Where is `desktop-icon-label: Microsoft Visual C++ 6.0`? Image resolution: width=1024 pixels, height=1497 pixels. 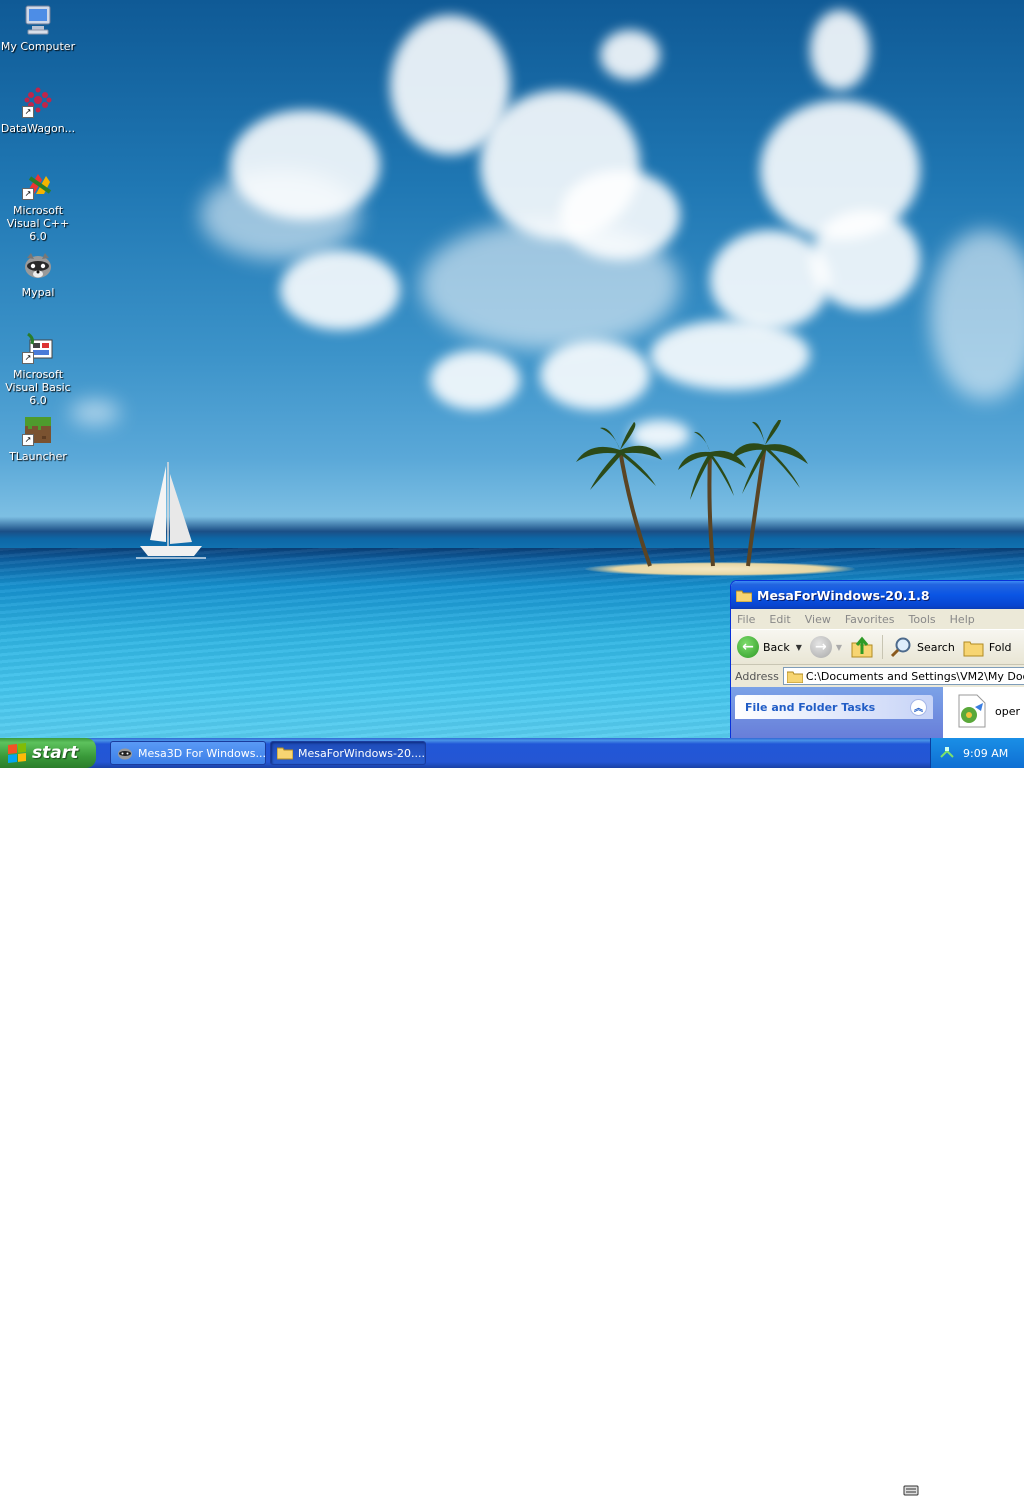 desktop-icon-label: Microsoft Visual C++ 6.0 is located at coordinates (38, 223).